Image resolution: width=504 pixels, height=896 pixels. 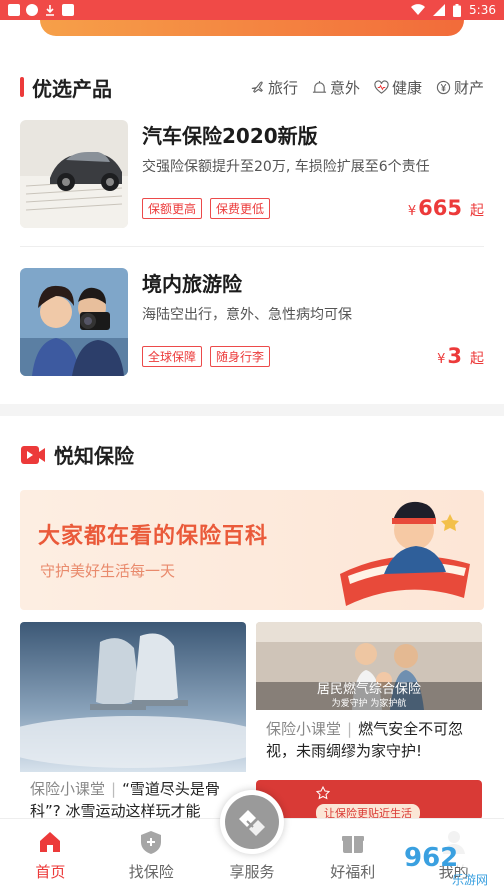 What do you see at coordinates (206, 208) in the screenshot?
I see `product-tags: 保额更高 保费更低` at bounding box center [206, 208].